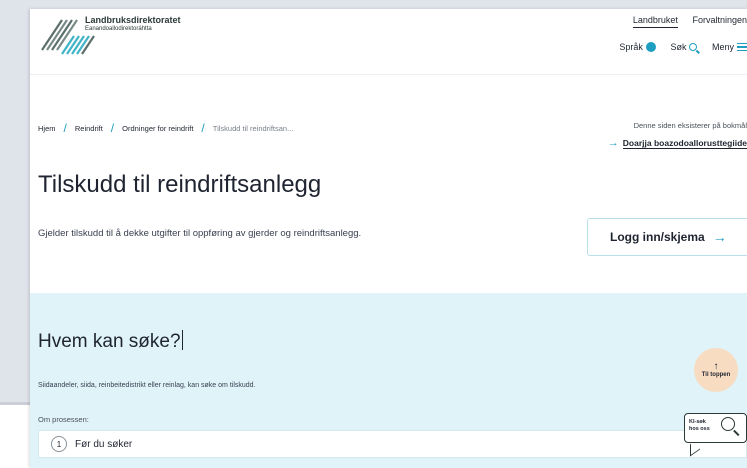 The image size is (747, 468). Describe the element at coordinates (388, 74) in the screenshot. I see `header-divider` at that location.